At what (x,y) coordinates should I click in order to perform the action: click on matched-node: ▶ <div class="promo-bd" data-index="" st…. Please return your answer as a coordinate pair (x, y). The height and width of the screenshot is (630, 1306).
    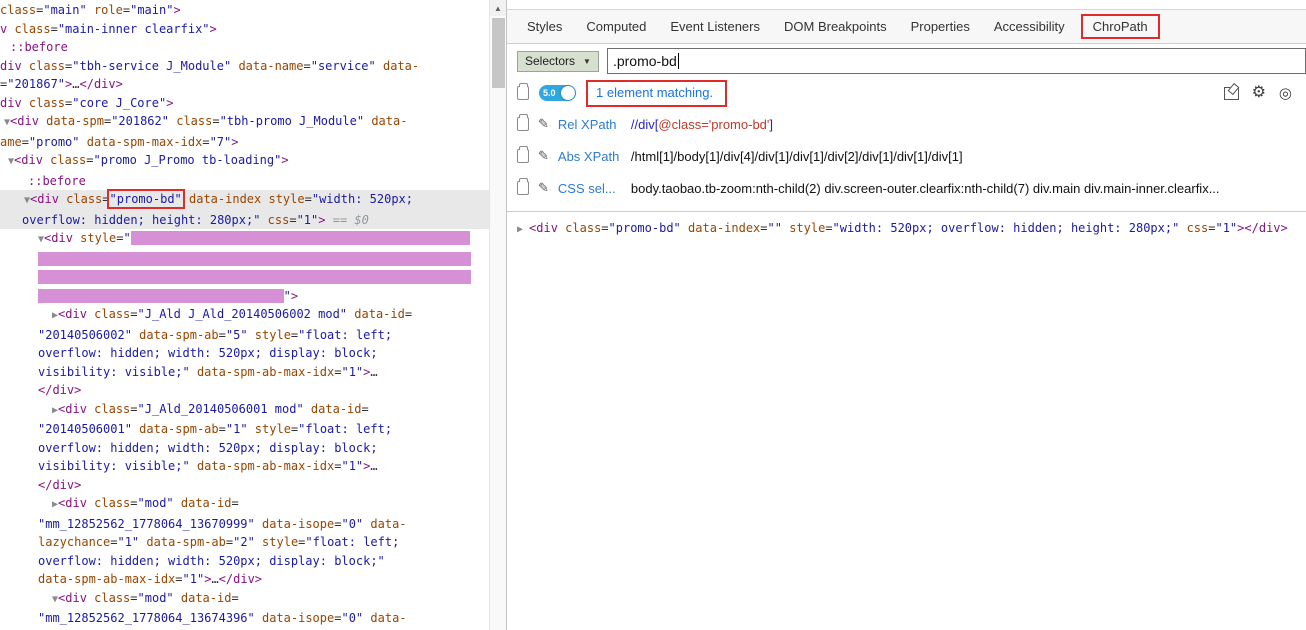
    Looking at the image, I should click on (906, 227).